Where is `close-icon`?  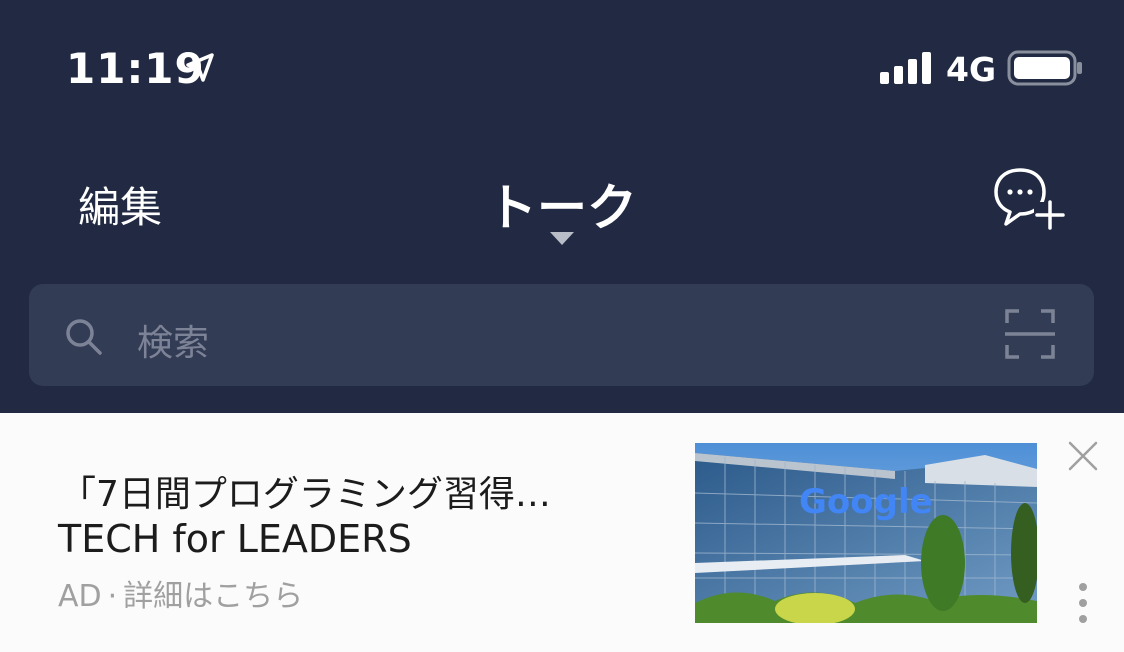 close-icon is located at coordinates (1083, 456).